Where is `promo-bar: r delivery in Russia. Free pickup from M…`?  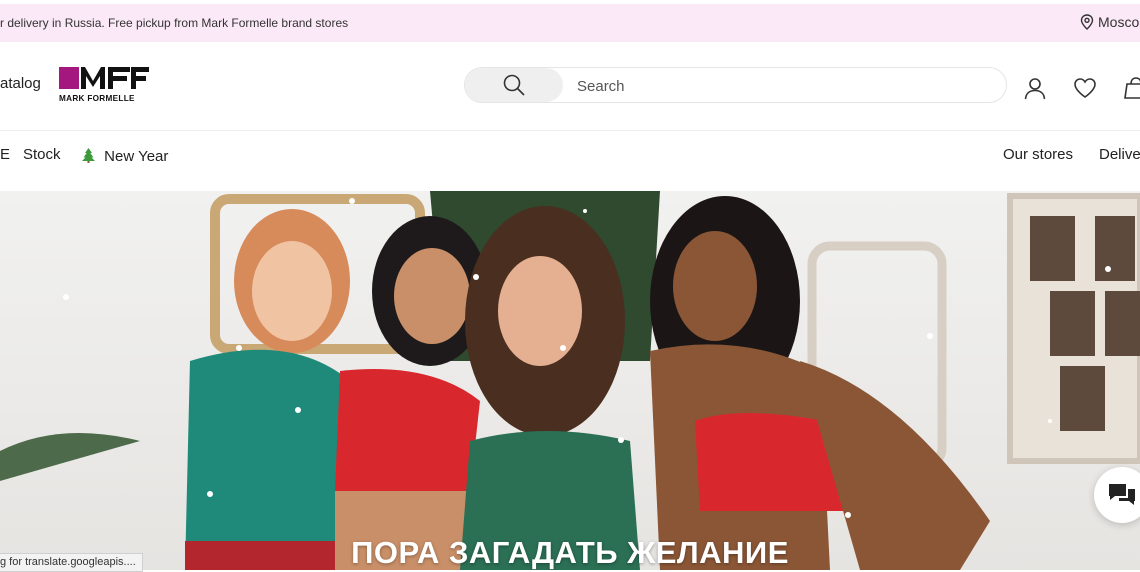
promo-bar: r delivery in Russia. Free pickup from M… is located at coordinates (570, 21).